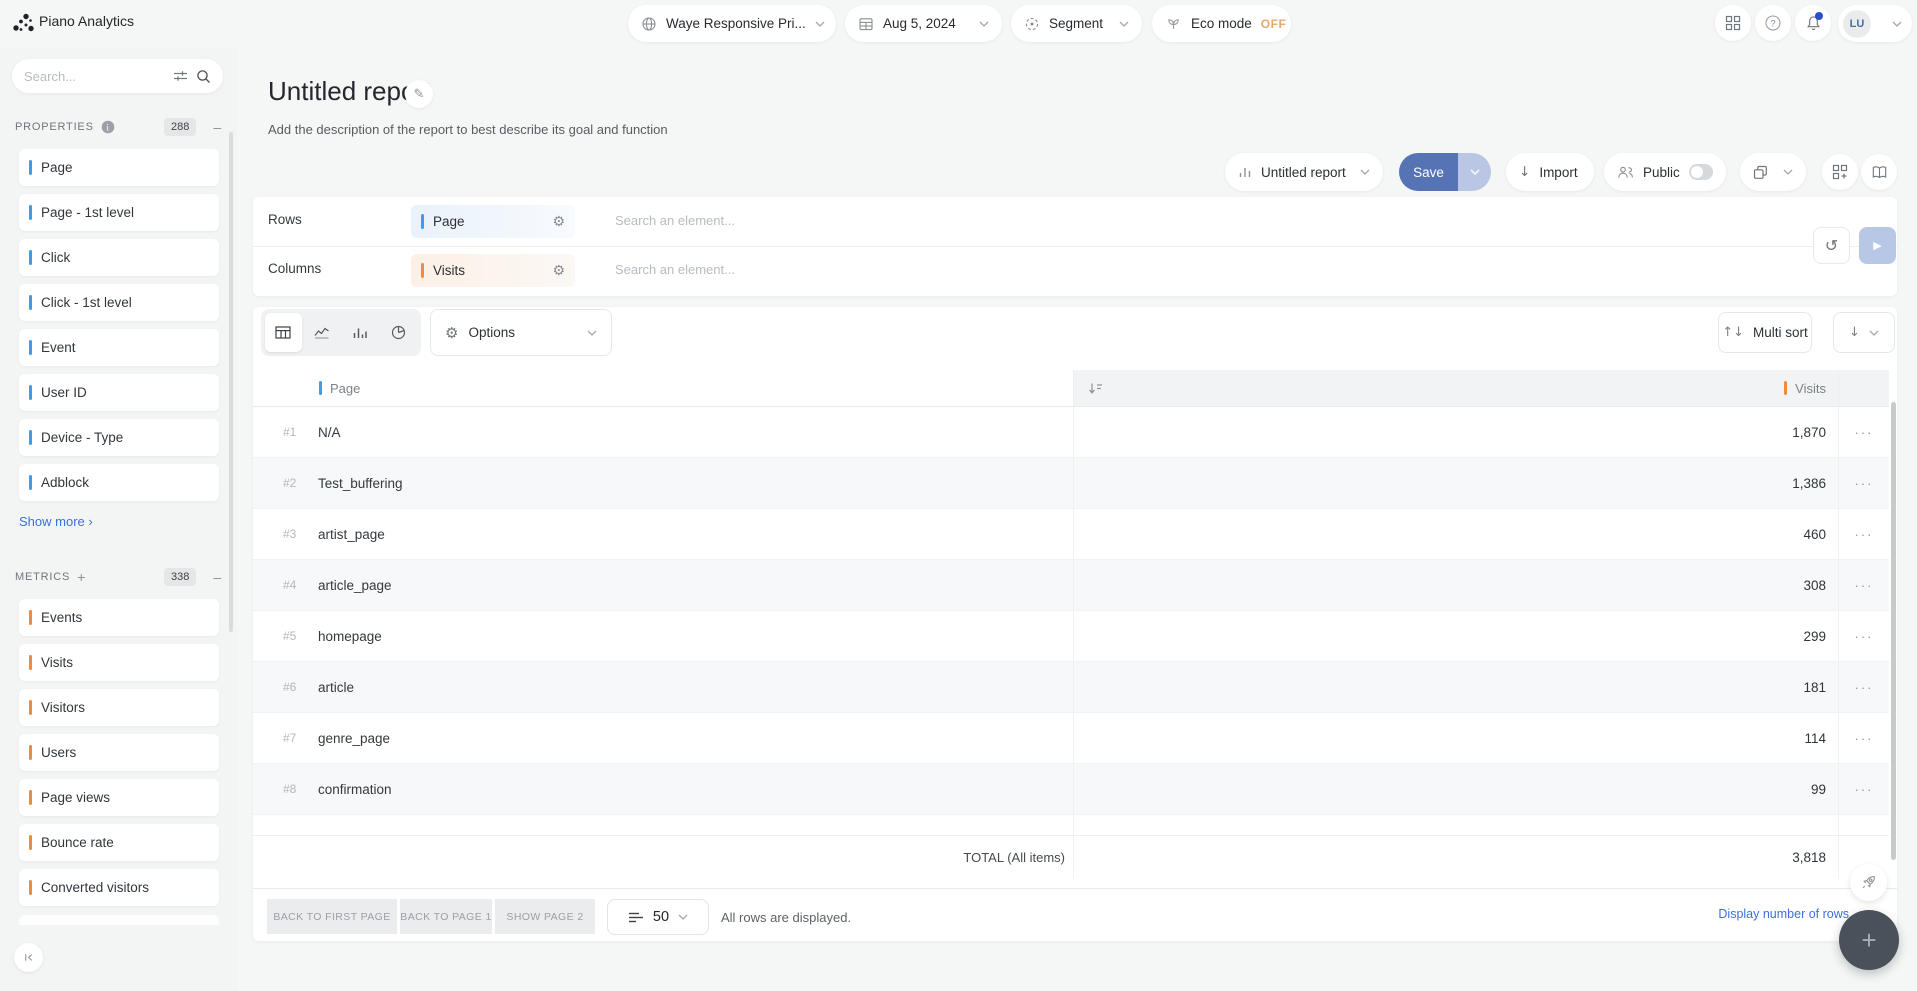 Image resolution: width=1917 pixels, height=991 pixels. Describe the element at coordinates (180, 76) in the screenshot. I see `filter-sliders-icon` at that location.